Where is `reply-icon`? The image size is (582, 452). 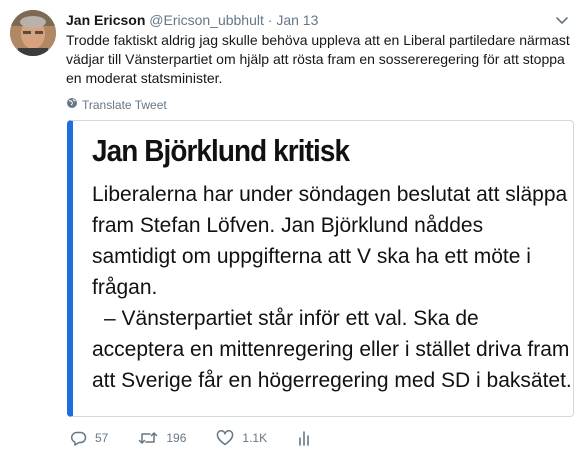
reply-icon is located at coordinates (78, 438).